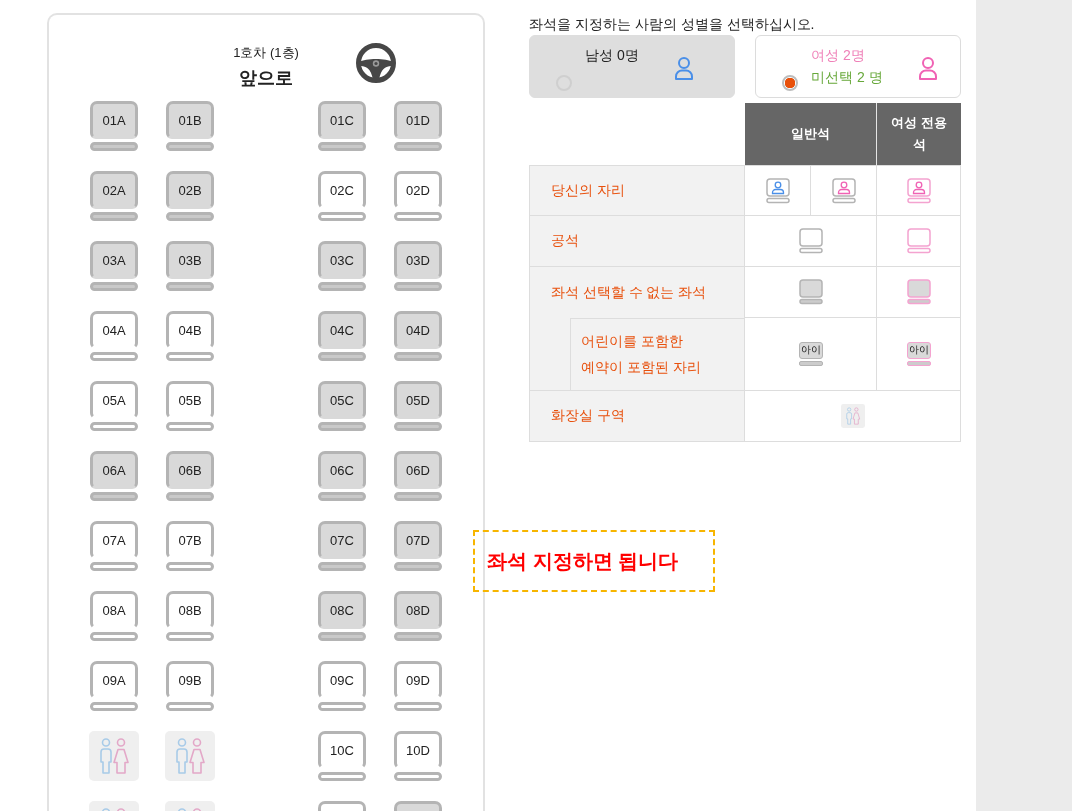  Describe the element at coordinates (838, 55) in the screenshot. I see `gender-count-label: 여성 2명` at that location.